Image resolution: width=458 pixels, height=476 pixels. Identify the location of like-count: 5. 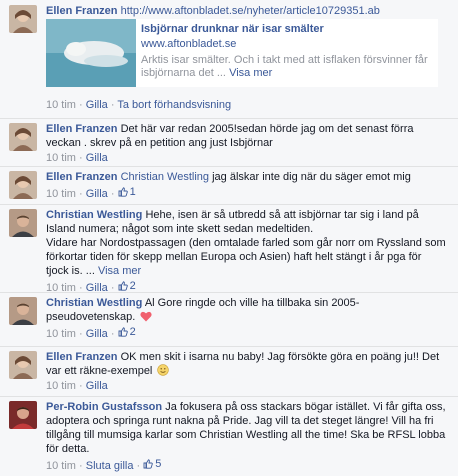
(152, 464).